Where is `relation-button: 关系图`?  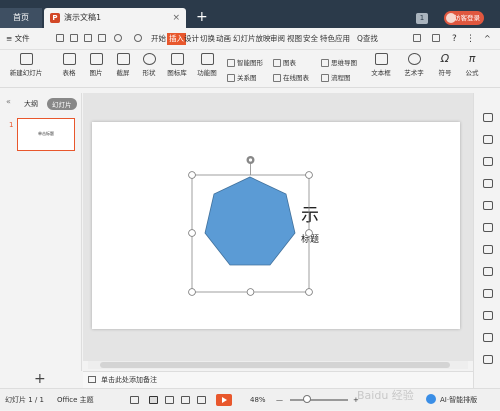 relation-button: 关系图 is located at coordinates (242, 77).